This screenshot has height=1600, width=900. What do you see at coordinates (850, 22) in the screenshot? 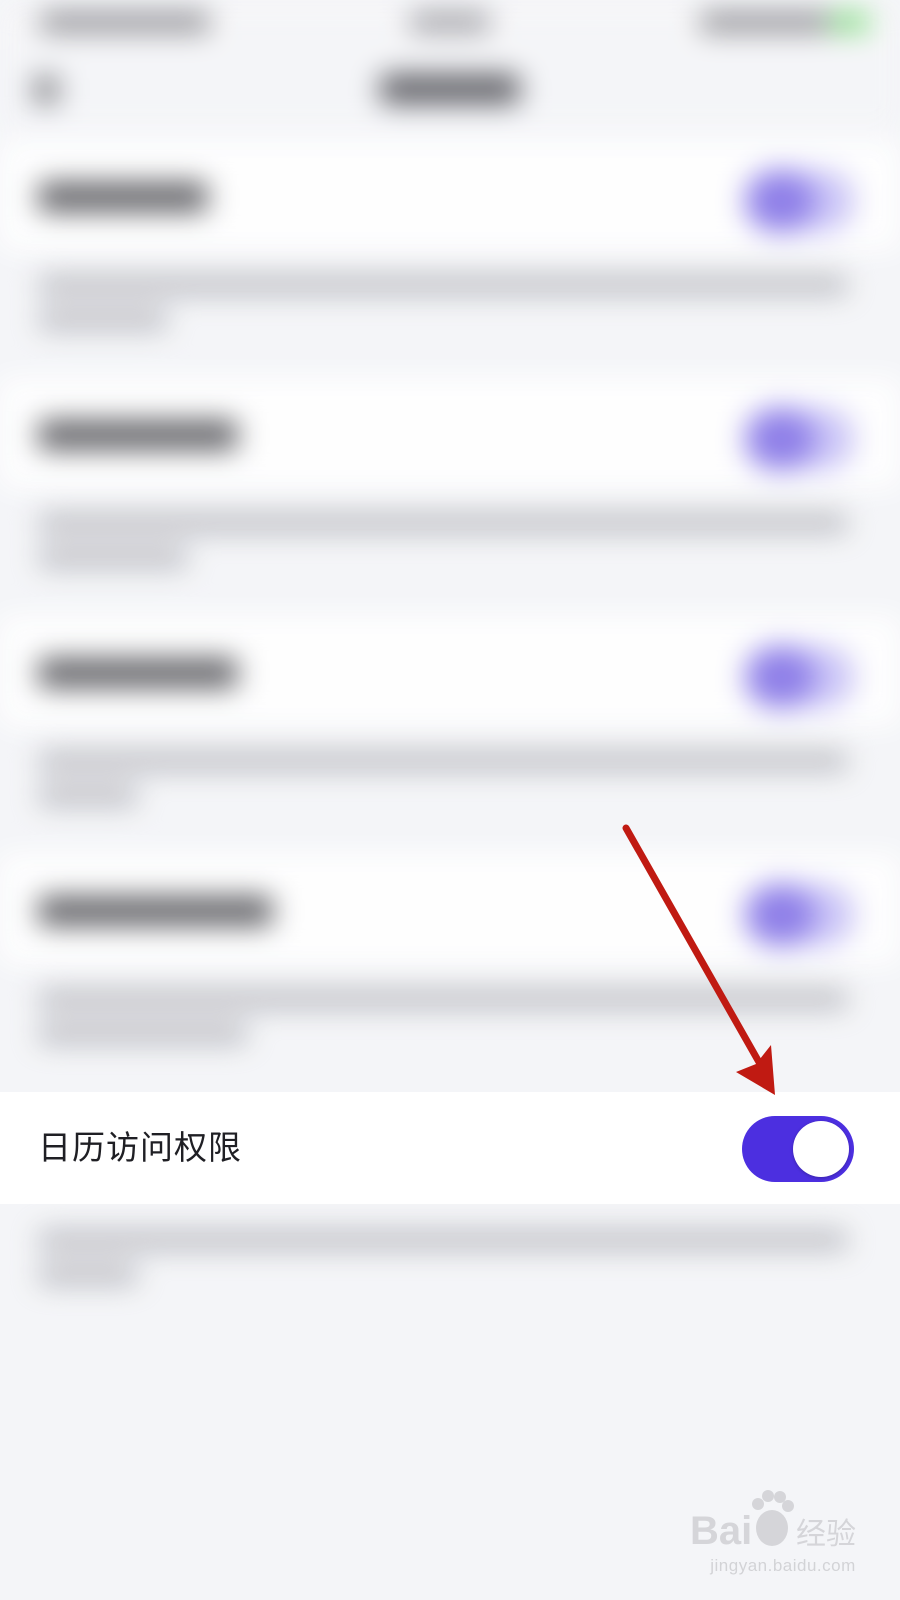
I see `battery-icon` at bounding box center [850, 22].